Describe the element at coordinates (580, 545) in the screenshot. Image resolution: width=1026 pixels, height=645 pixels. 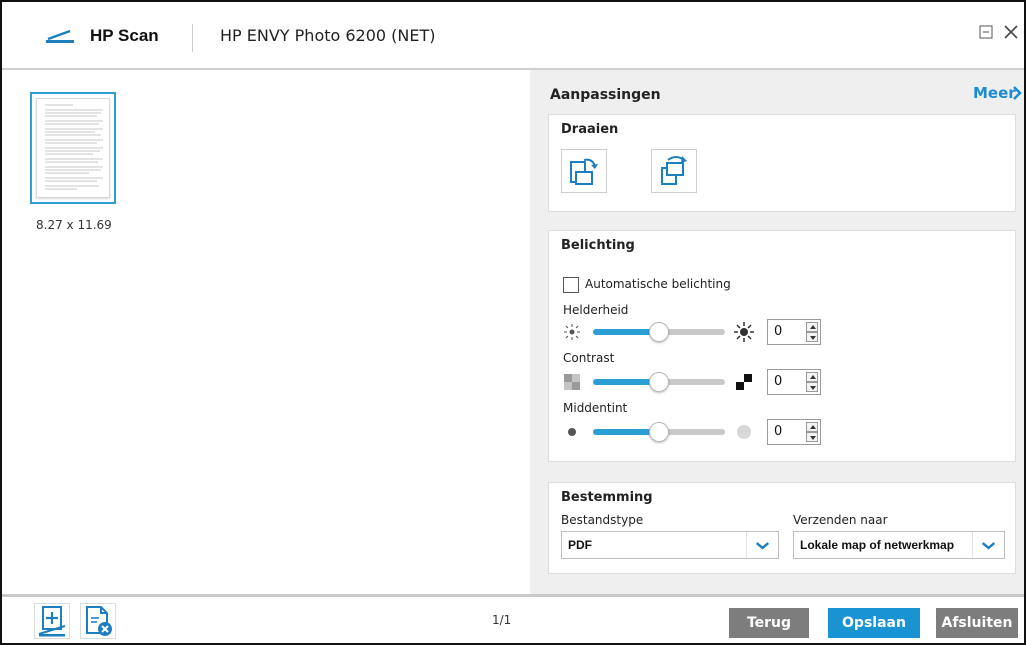
I see `filetype-value: PDF` at that location.